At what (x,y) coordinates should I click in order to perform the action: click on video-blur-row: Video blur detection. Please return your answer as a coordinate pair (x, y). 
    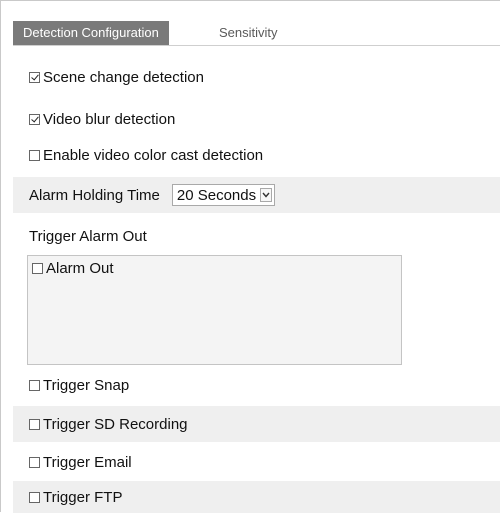
    Looking at the image, I should click on (256, 119).